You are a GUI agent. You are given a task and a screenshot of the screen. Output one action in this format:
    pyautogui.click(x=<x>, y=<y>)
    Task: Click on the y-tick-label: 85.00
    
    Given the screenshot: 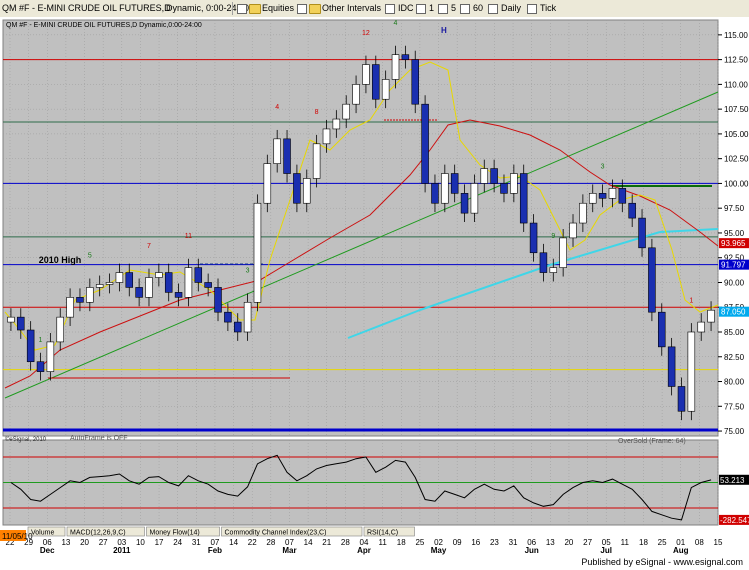 What is the action you would take?
    pyautogui.click(x=734, y=332)
    